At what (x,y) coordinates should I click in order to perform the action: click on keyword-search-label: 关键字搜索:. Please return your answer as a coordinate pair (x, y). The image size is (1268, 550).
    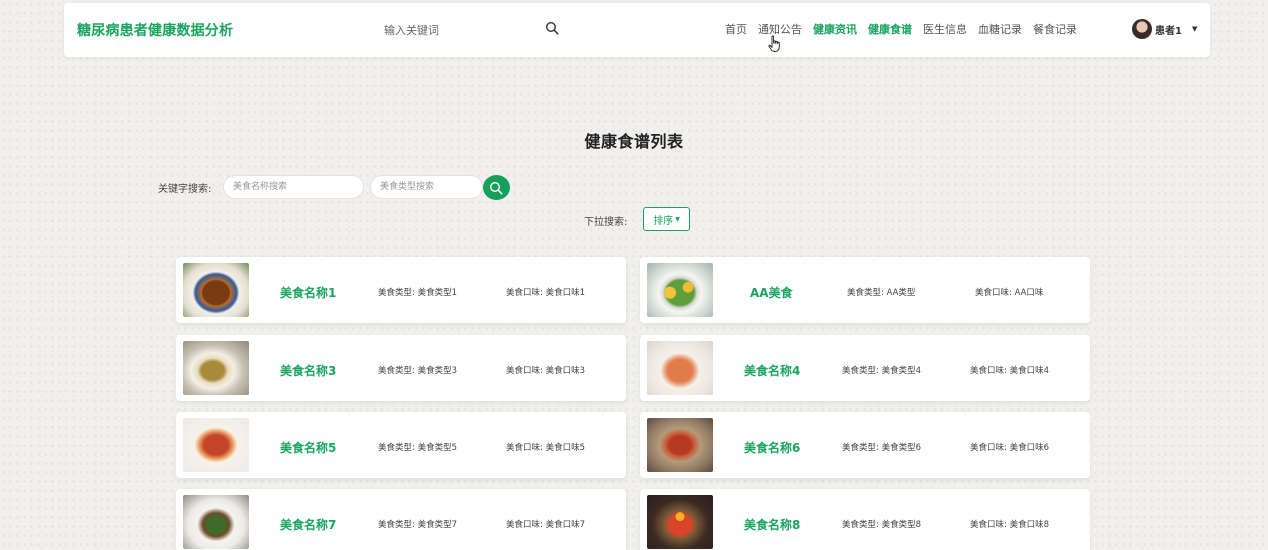
    Looking at the image, I should click on (185, 189).